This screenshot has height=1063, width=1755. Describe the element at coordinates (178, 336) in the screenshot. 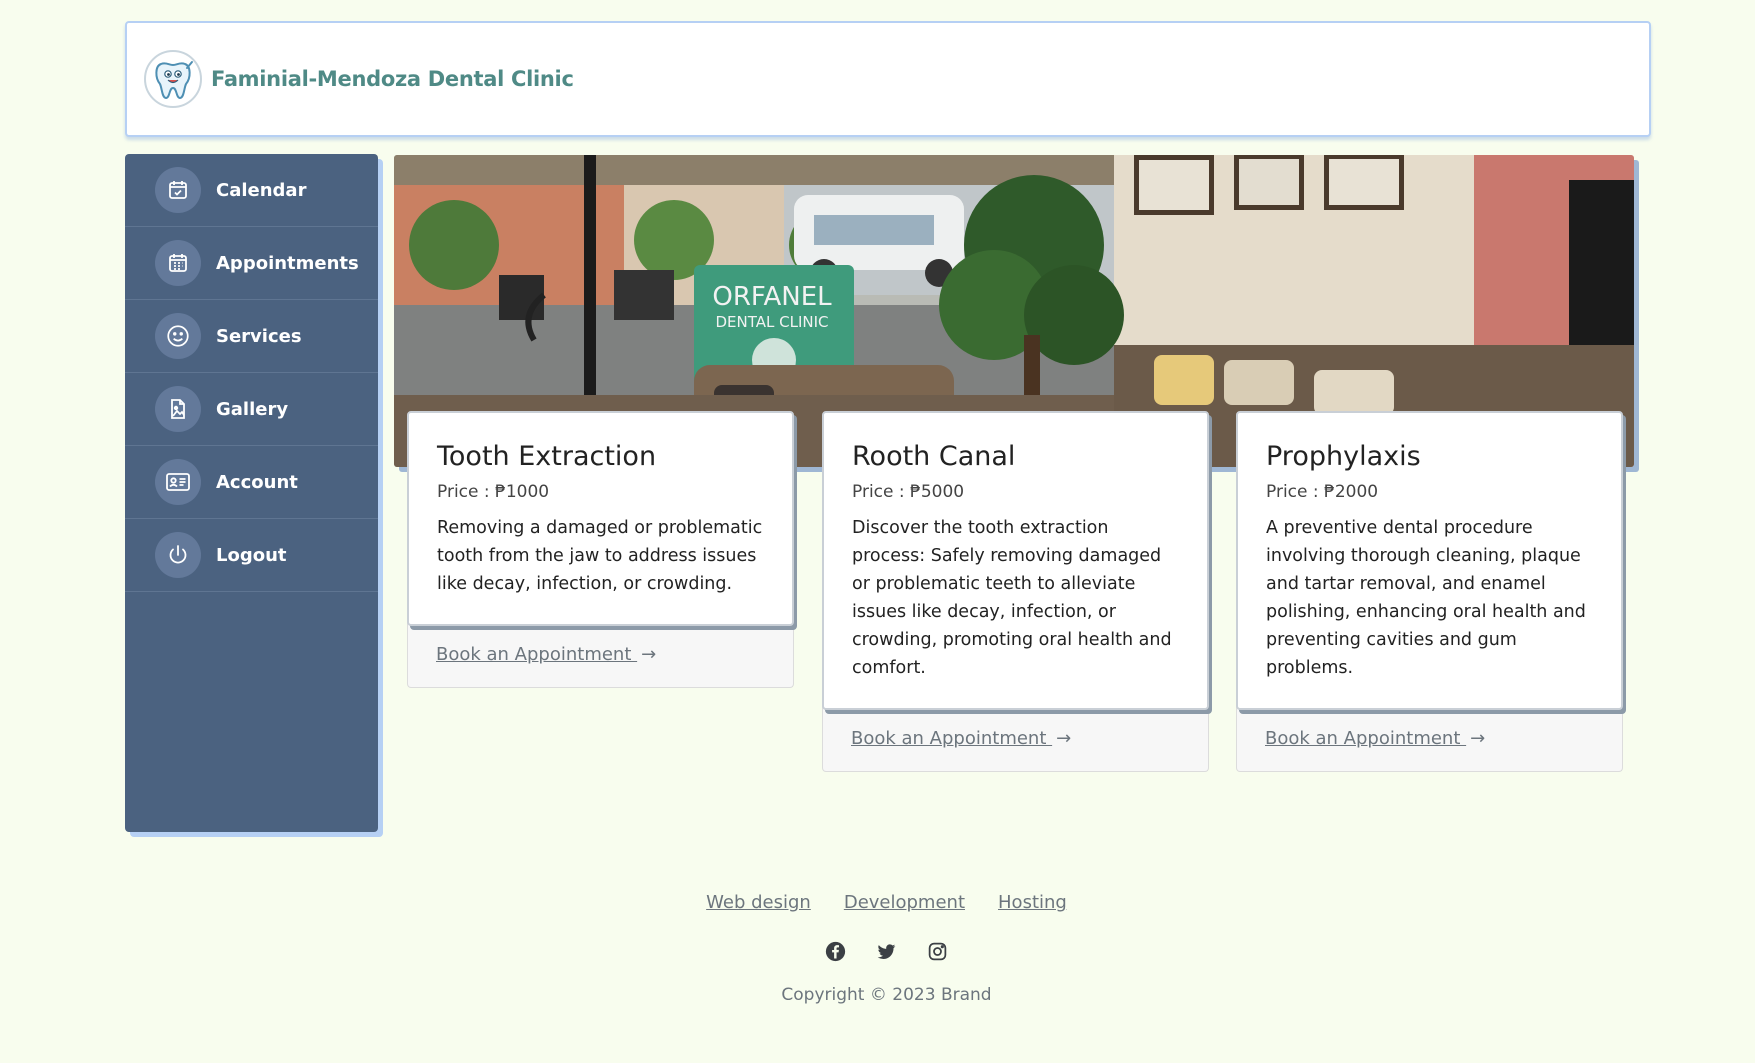

I see `smiley-icon` at that location.